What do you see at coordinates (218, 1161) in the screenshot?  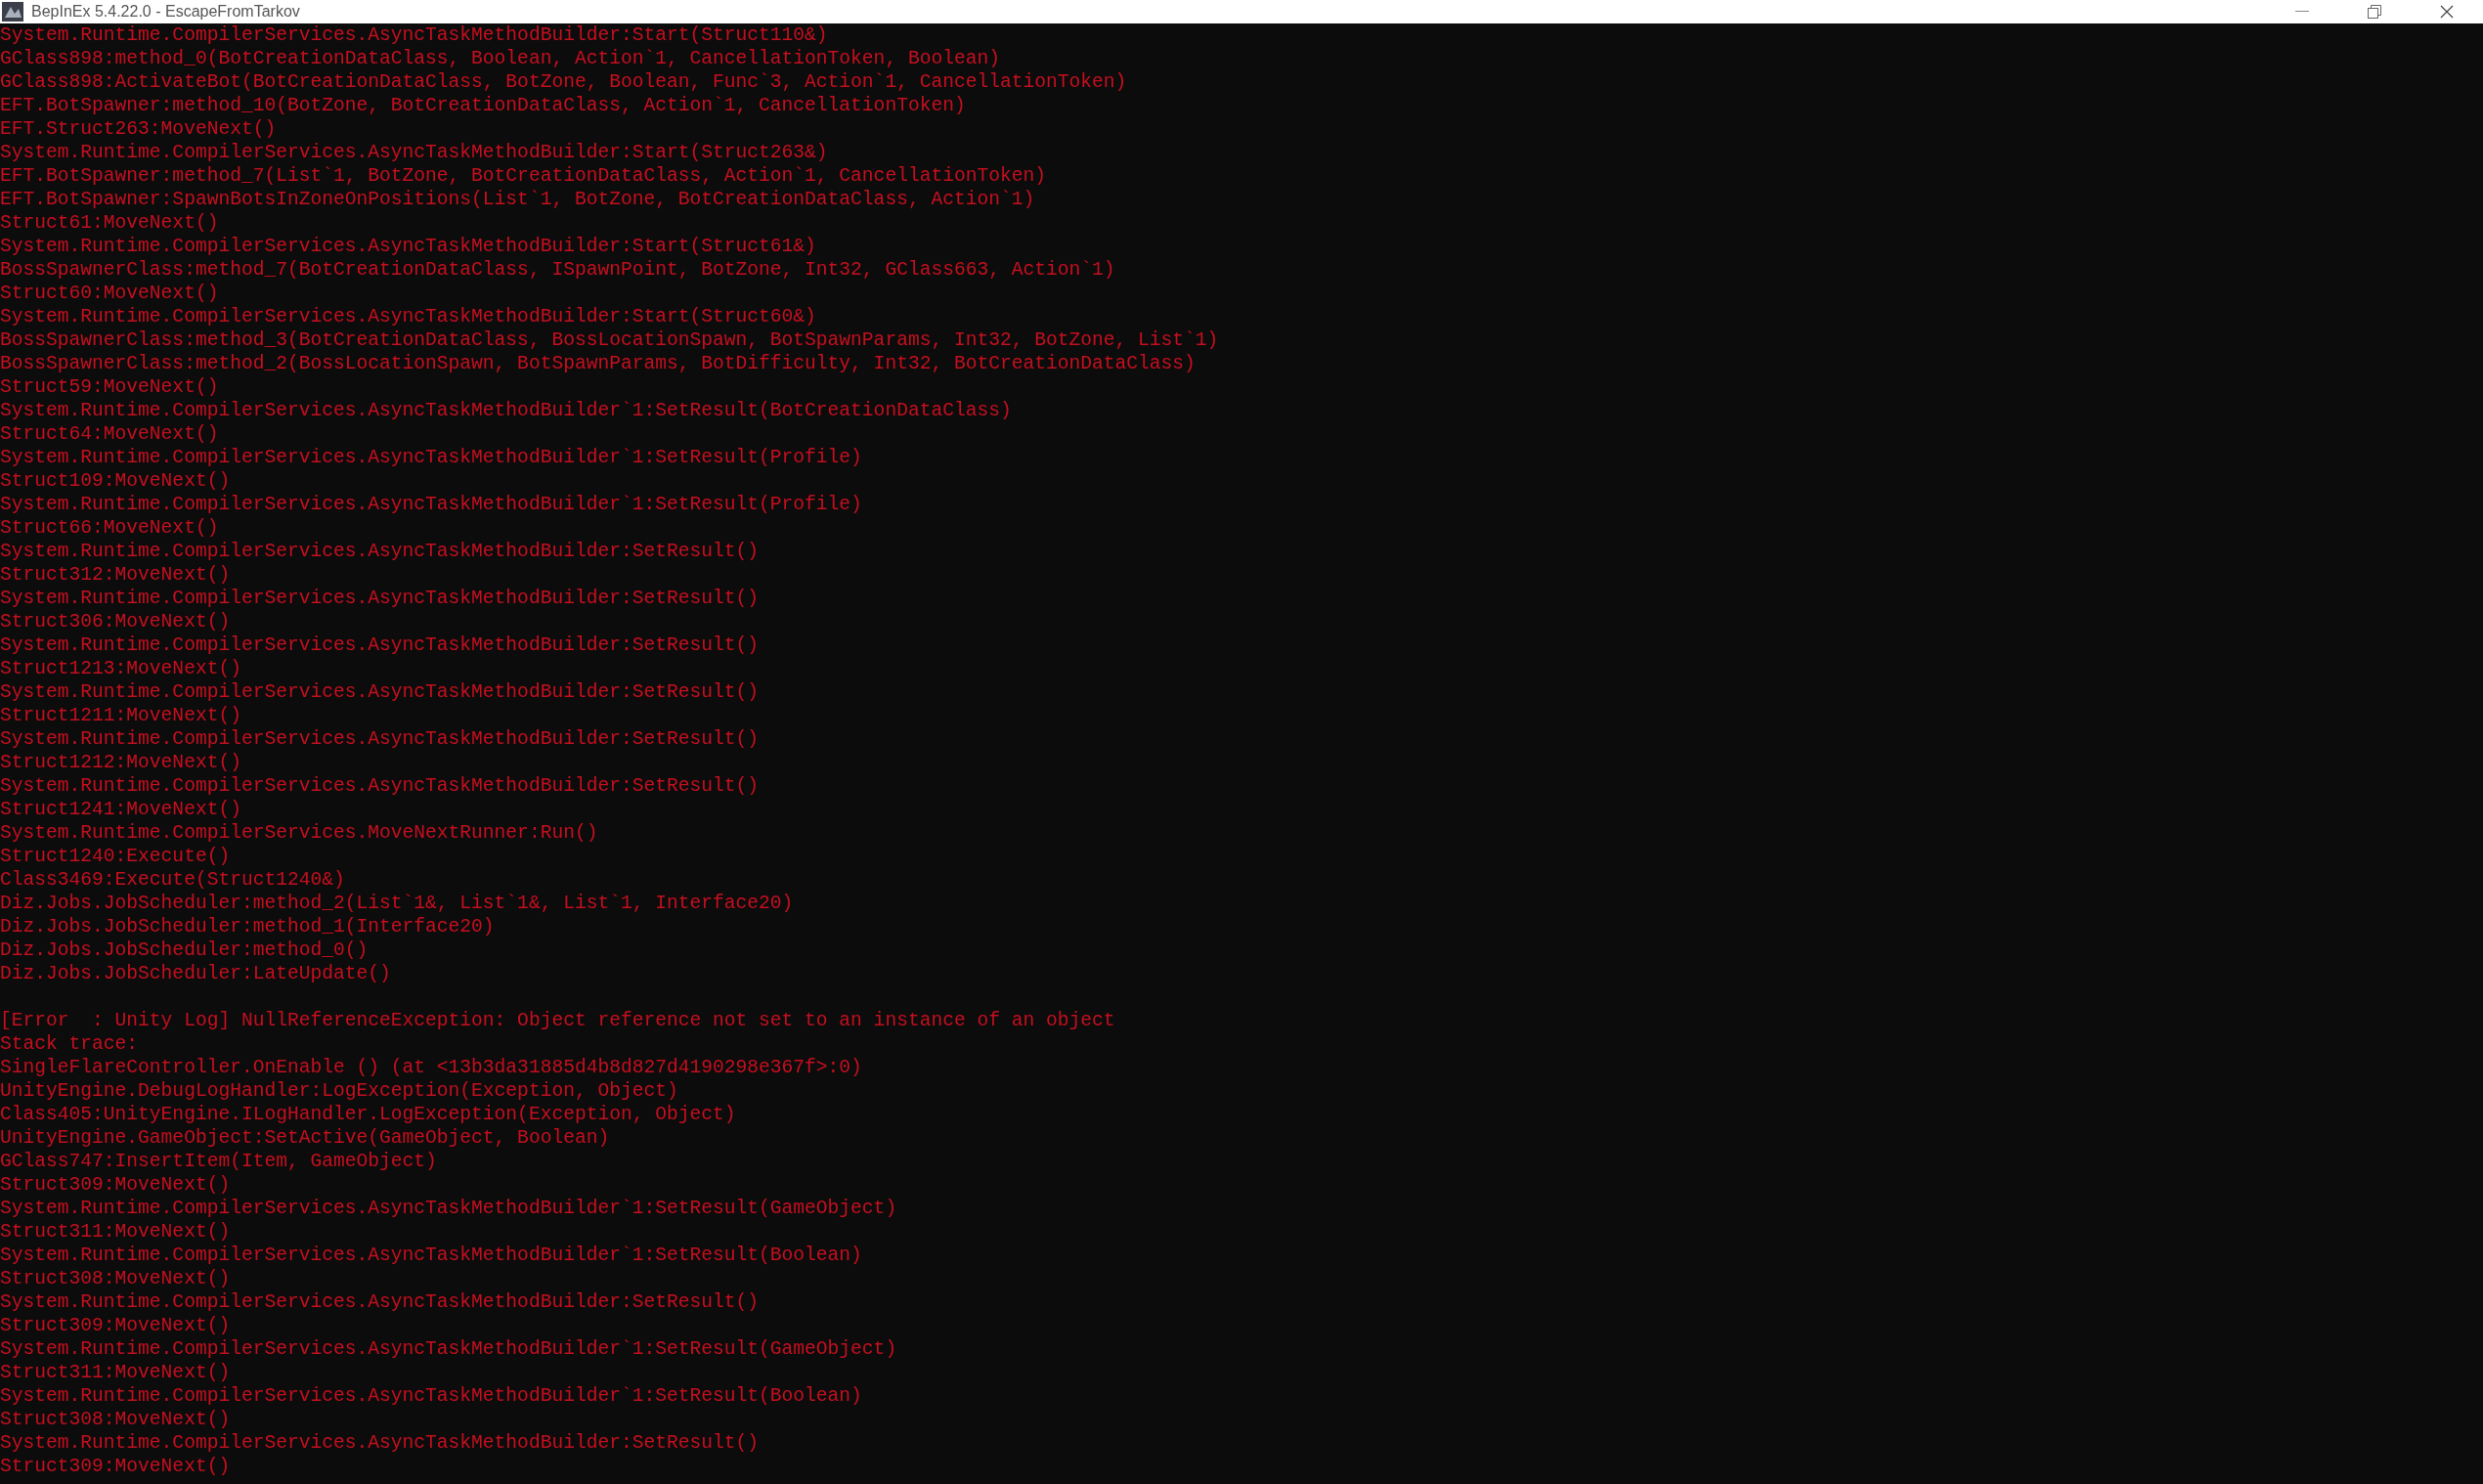 I see `log-line: GClass747:InsertItem(Item, GameObject)` at bounding box center [218, 1161].